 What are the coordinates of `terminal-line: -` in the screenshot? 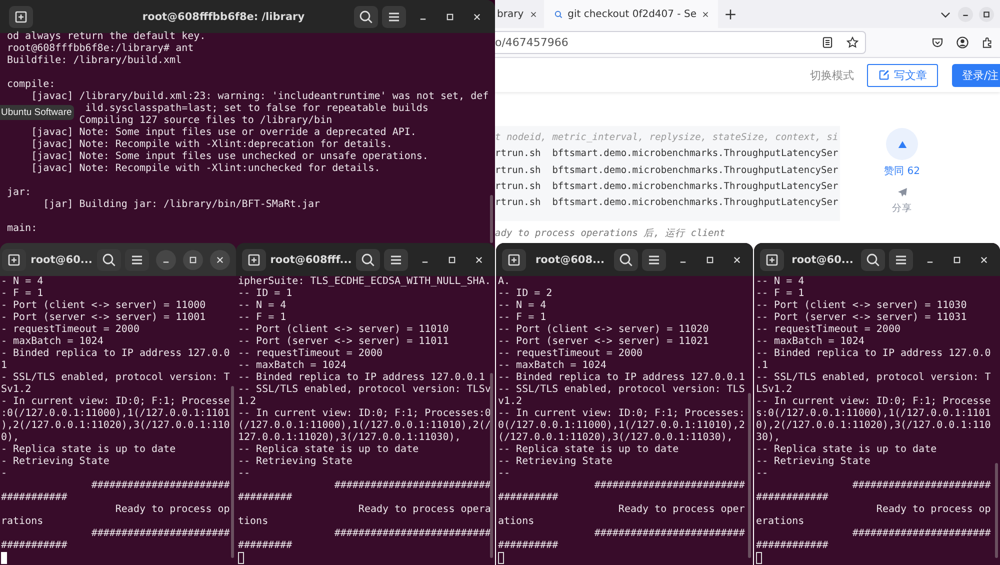 It's located at (4, 473).